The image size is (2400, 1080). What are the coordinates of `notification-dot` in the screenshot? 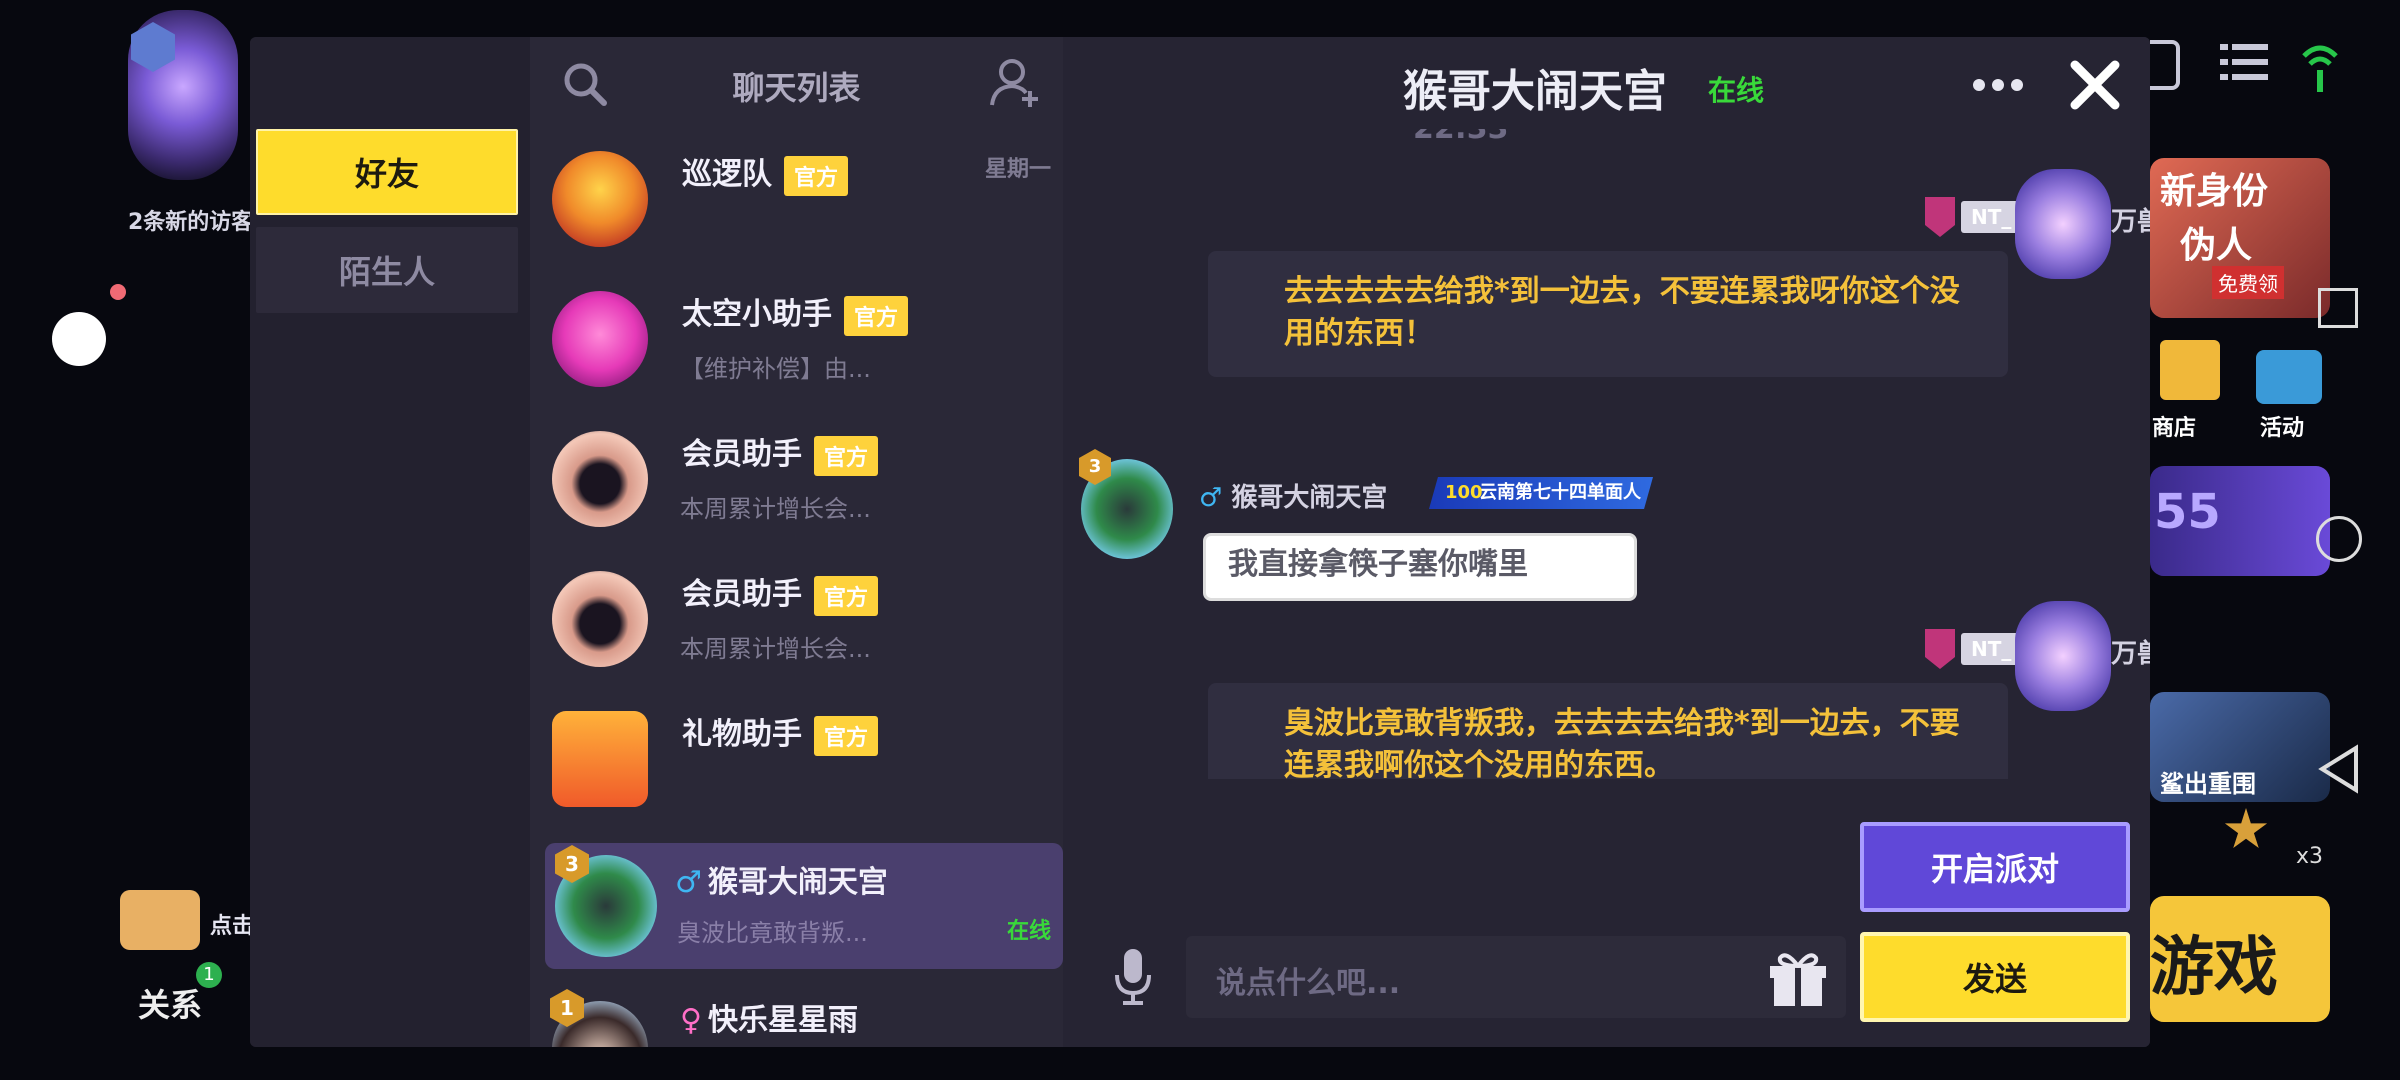 It's located at (118, 292).